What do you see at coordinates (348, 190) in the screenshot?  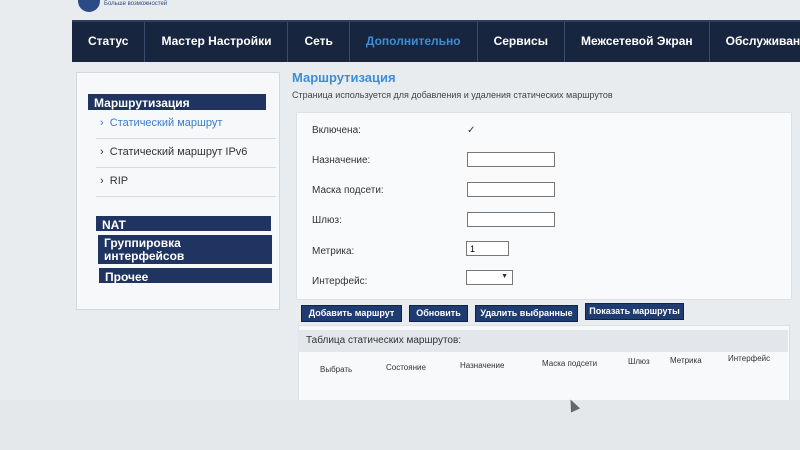 I see `mask-label: Маска подсети:` at bounding box center [348, 190].